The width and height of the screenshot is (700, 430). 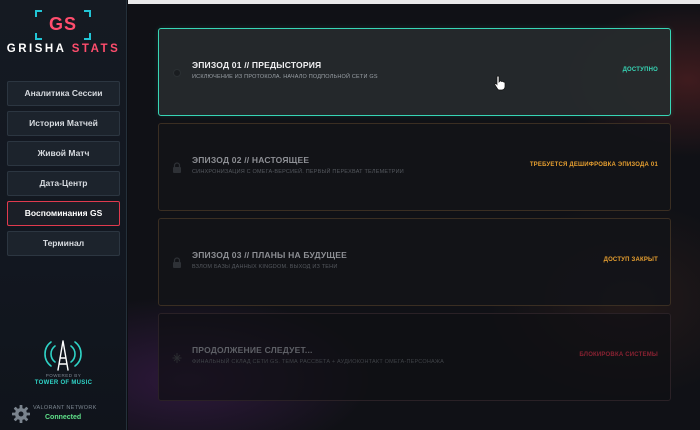 What do you see at coordinates (500, 83) in the screenshot?
I see `hand-cursor-icon` at bounding box center [500, 83].